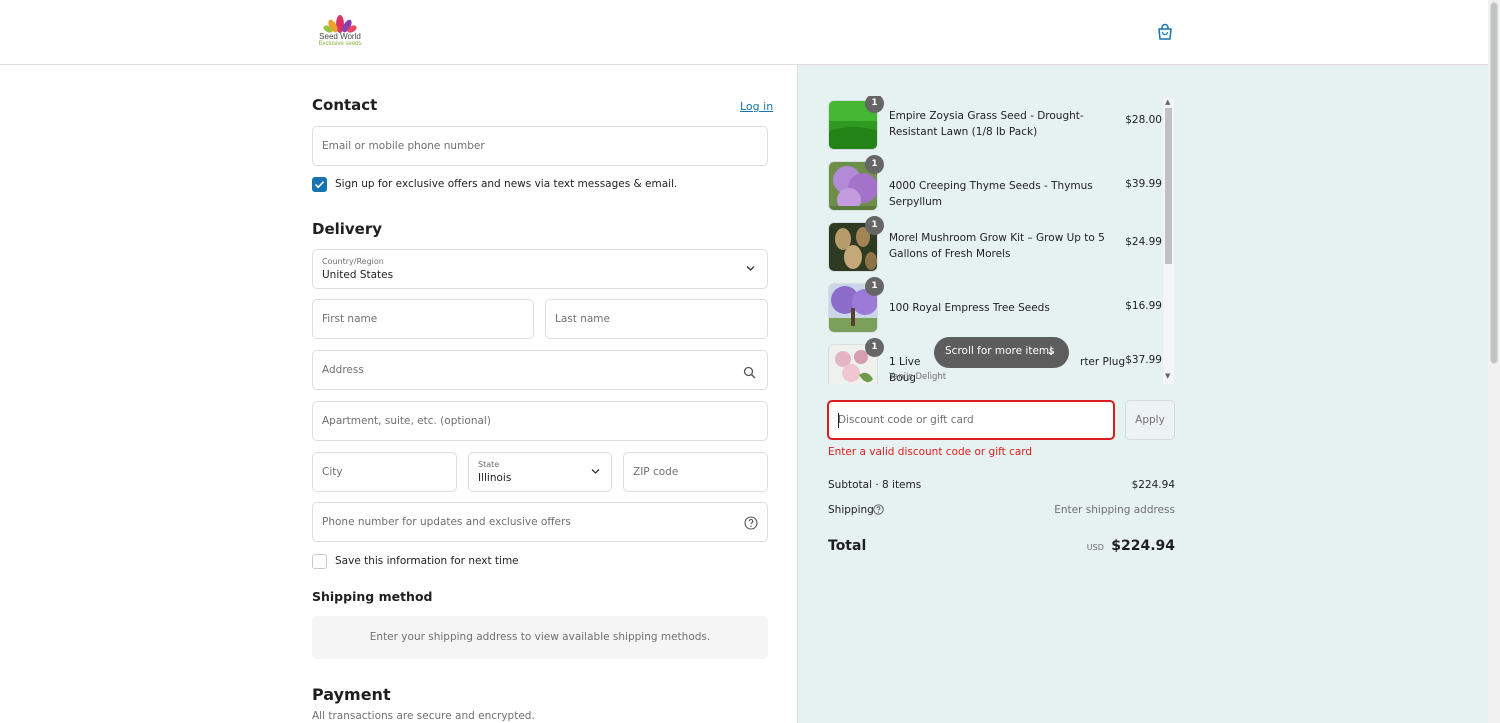  I want to click on state-label: State, so click(489, 464).